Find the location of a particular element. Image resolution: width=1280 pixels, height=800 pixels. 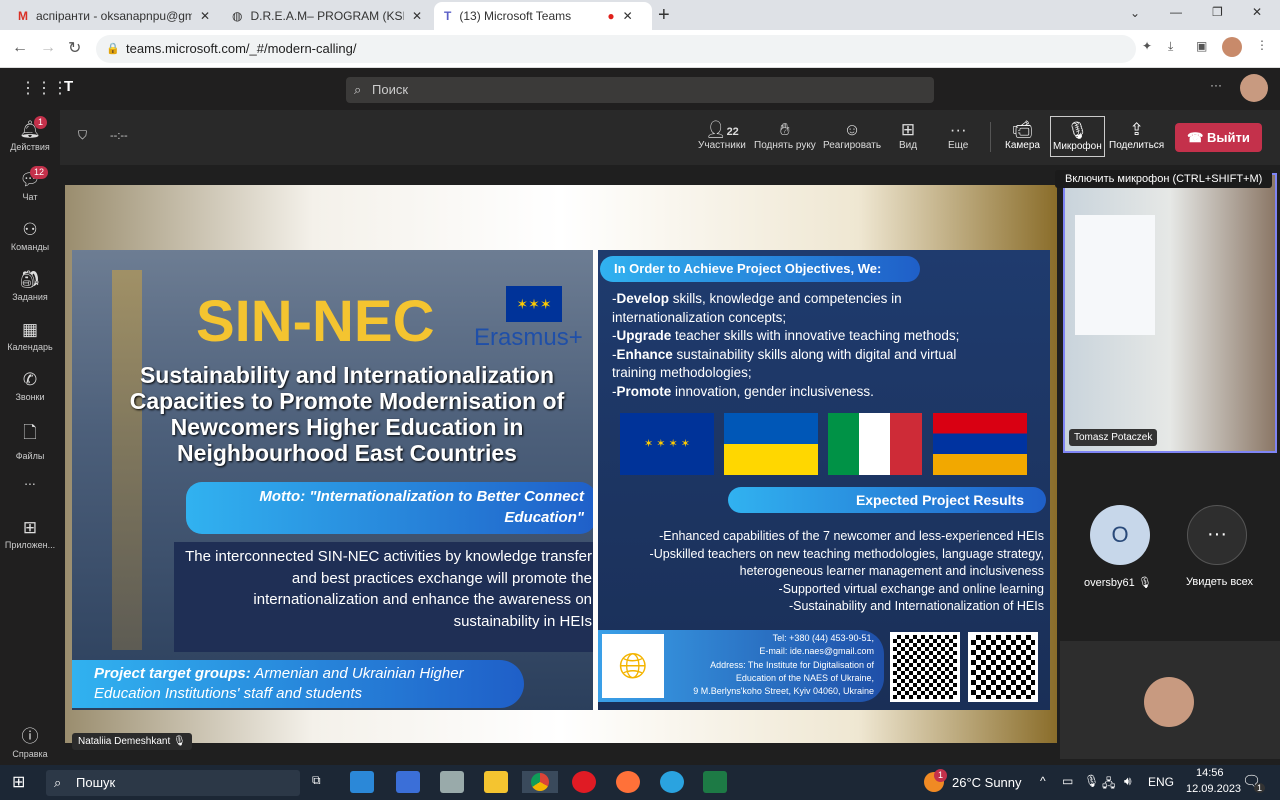

language-indicator: ENG is located at coordinates (1161, 782).